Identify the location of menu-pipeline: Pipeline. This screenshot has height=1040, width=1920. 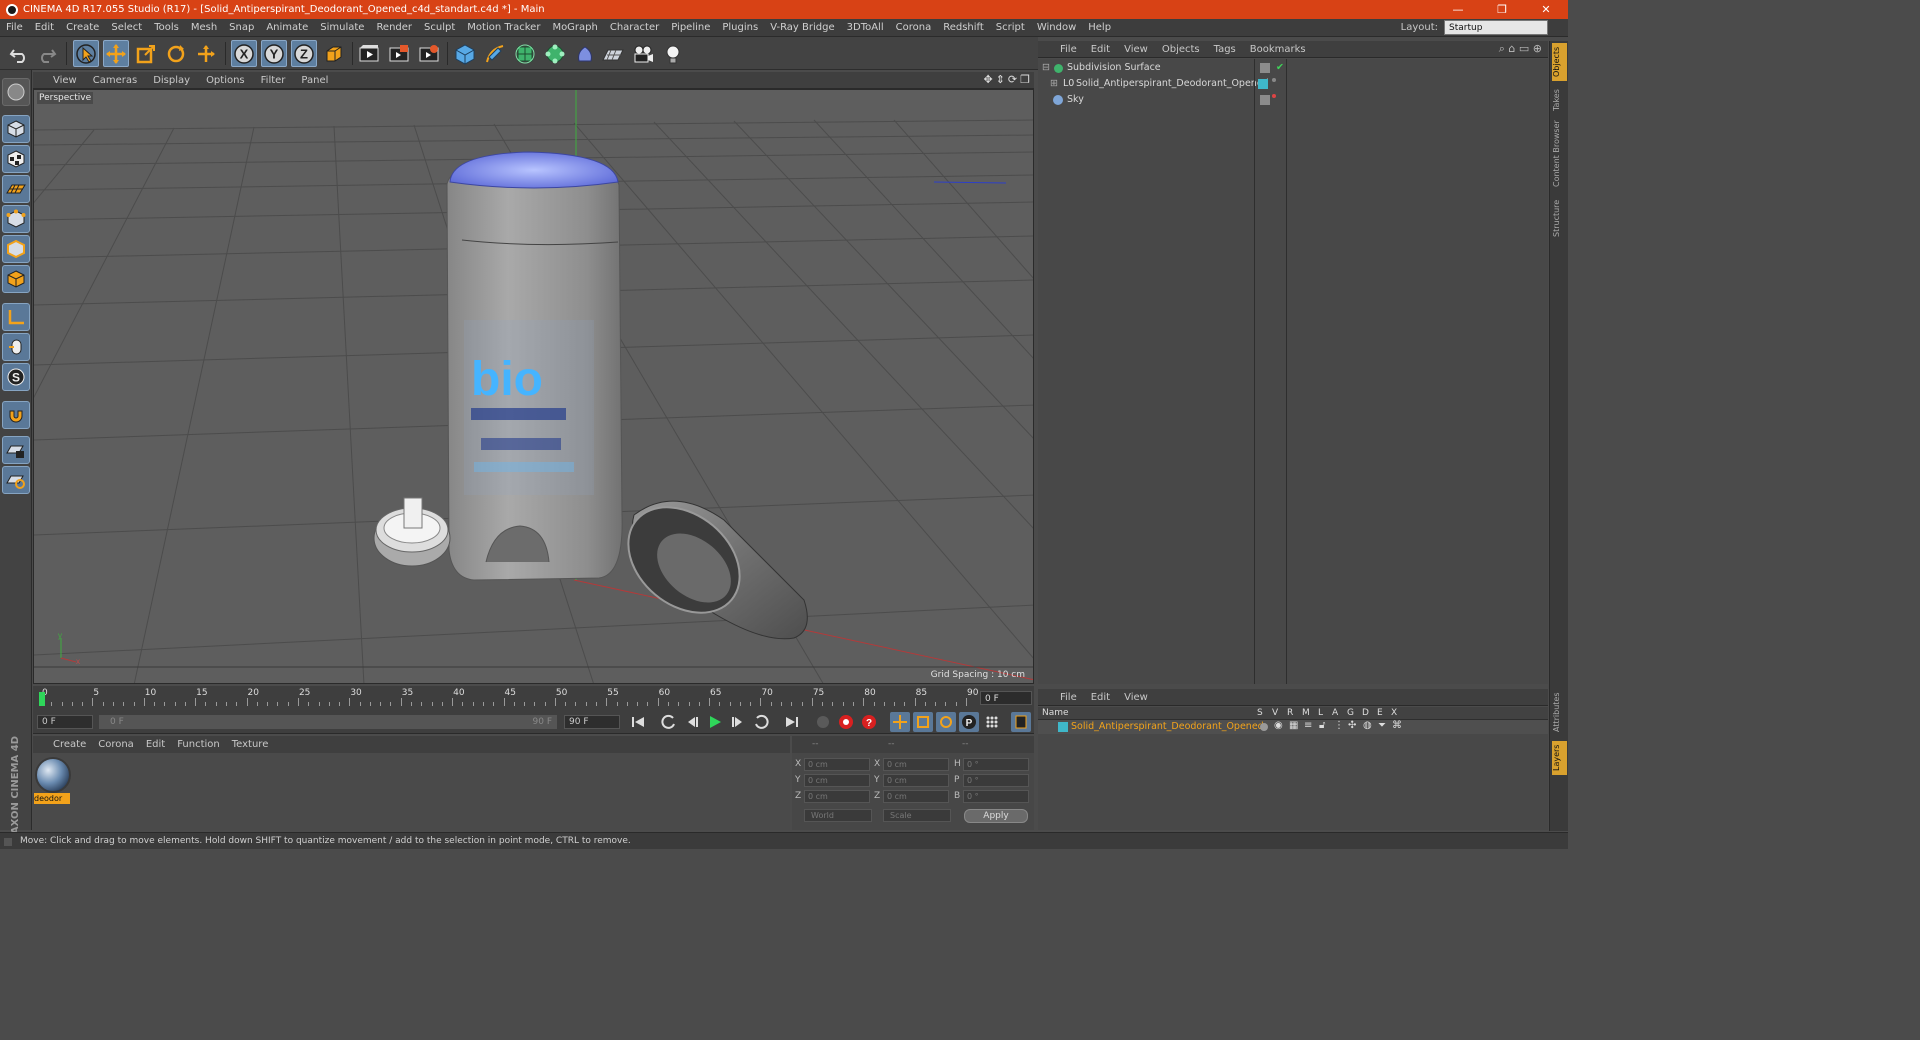
(690, 27).